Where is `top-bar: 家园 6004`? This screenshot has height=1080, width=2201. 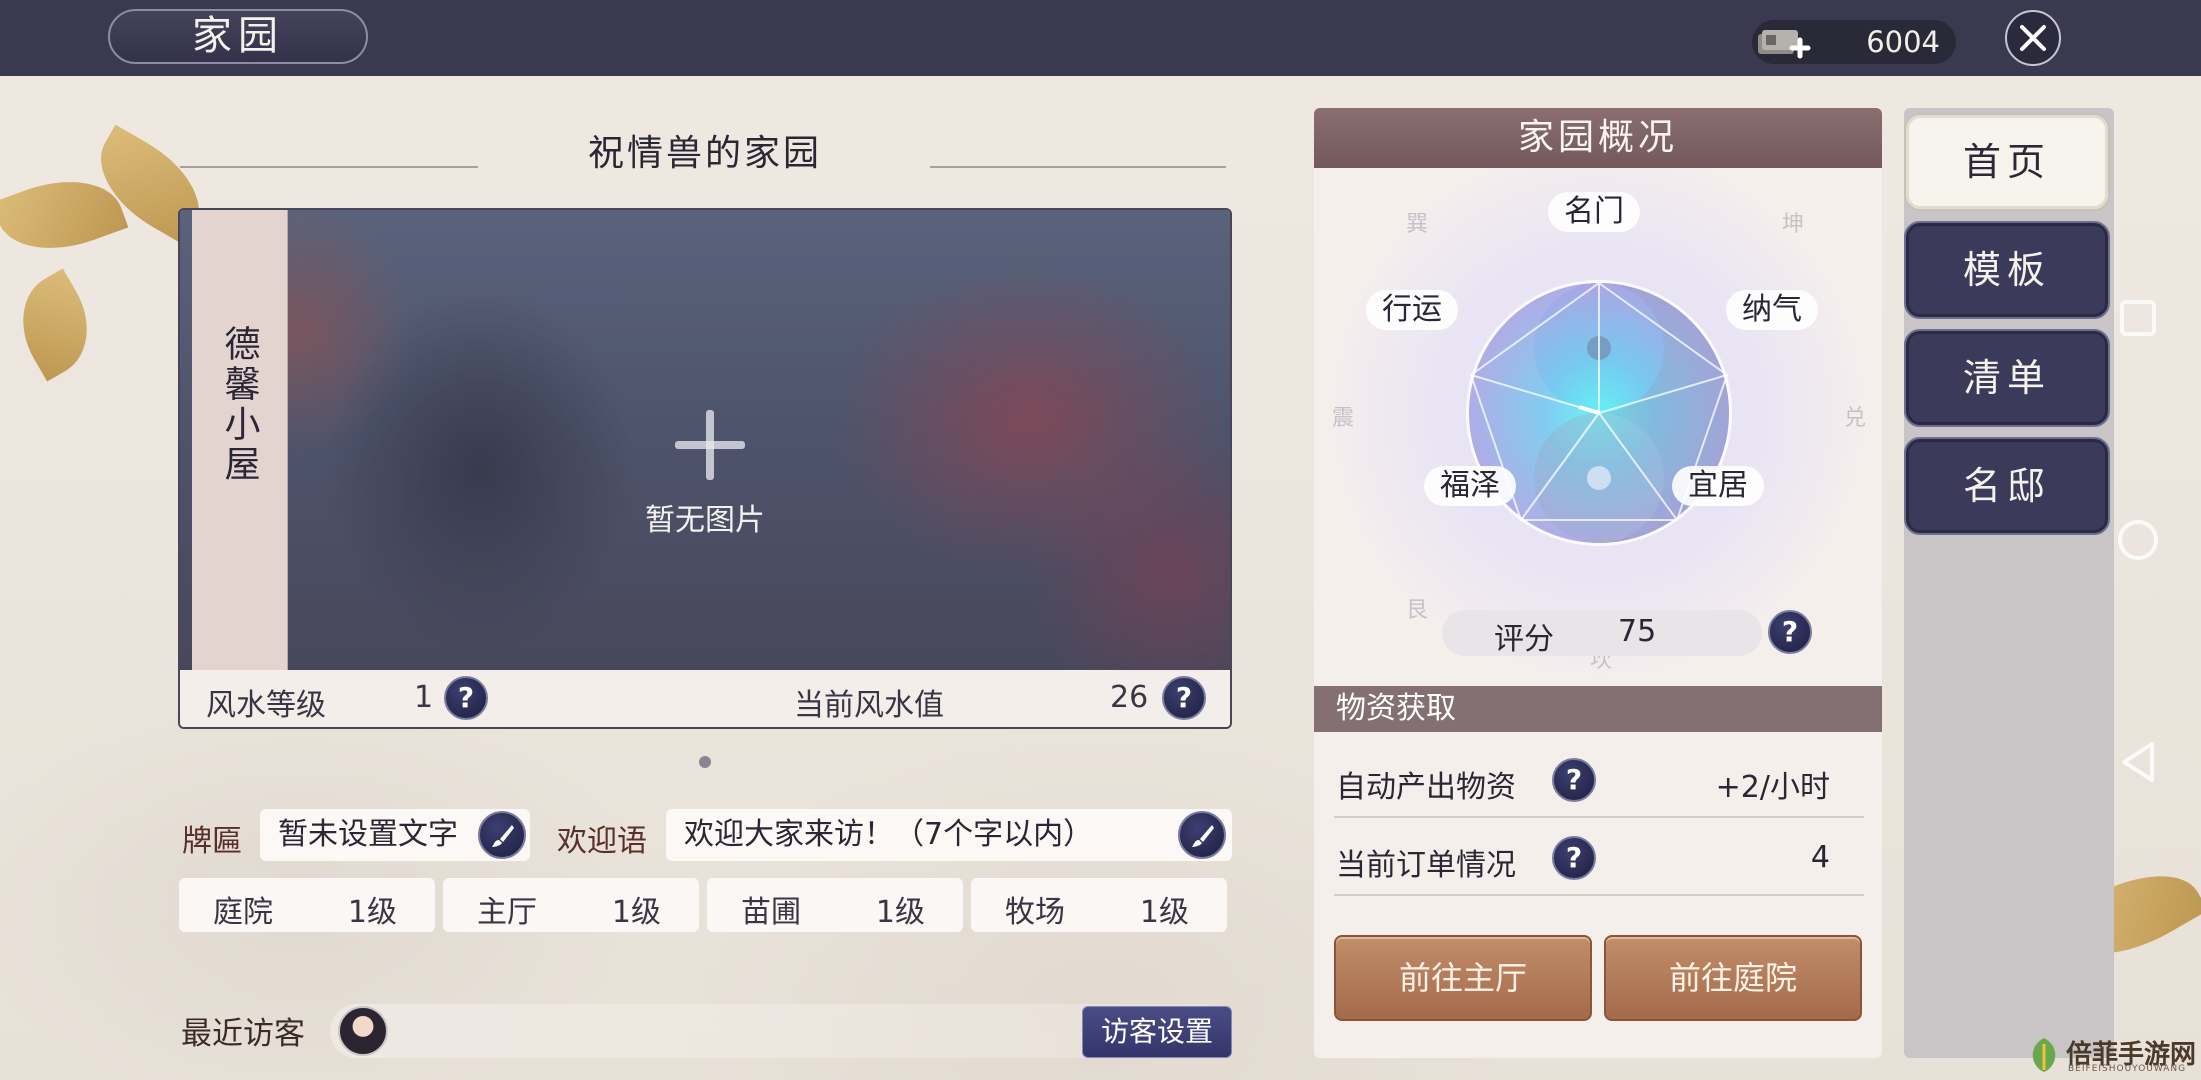 top-bar: 家园 6004 is located at coordinates (1100, 38).